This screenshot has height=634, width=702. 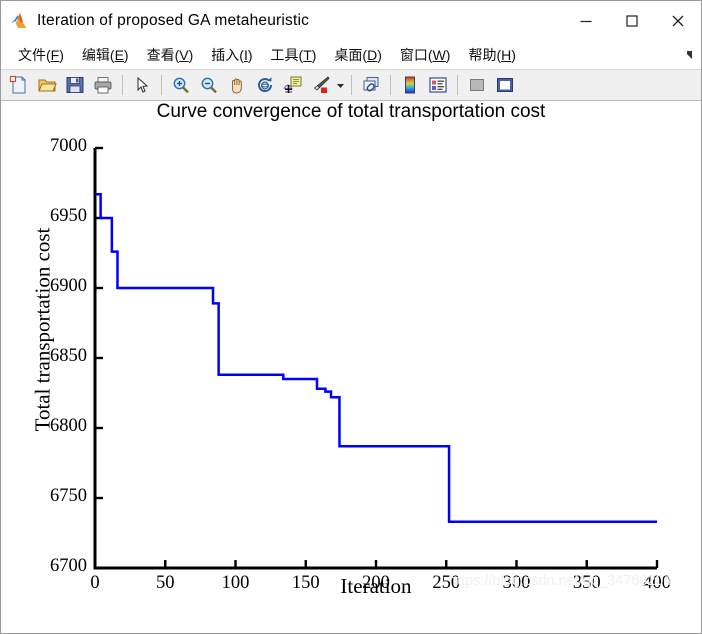 What do you see at coordinates (245, 55) in the screenshot?
I see `menu-mnemonic-insert: I` at bounding box center [245, 55].